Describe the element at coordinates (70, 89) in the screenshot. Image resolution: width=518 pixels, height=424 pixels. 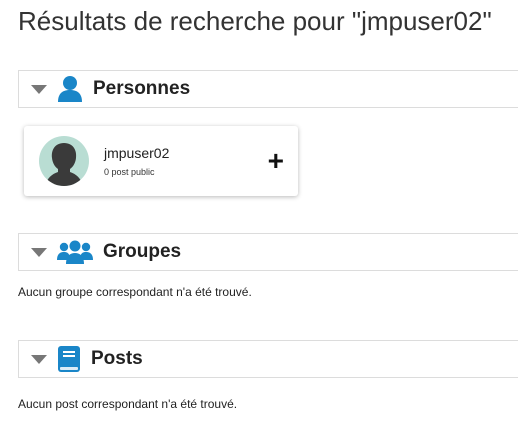
I see `person-icon` at that location.